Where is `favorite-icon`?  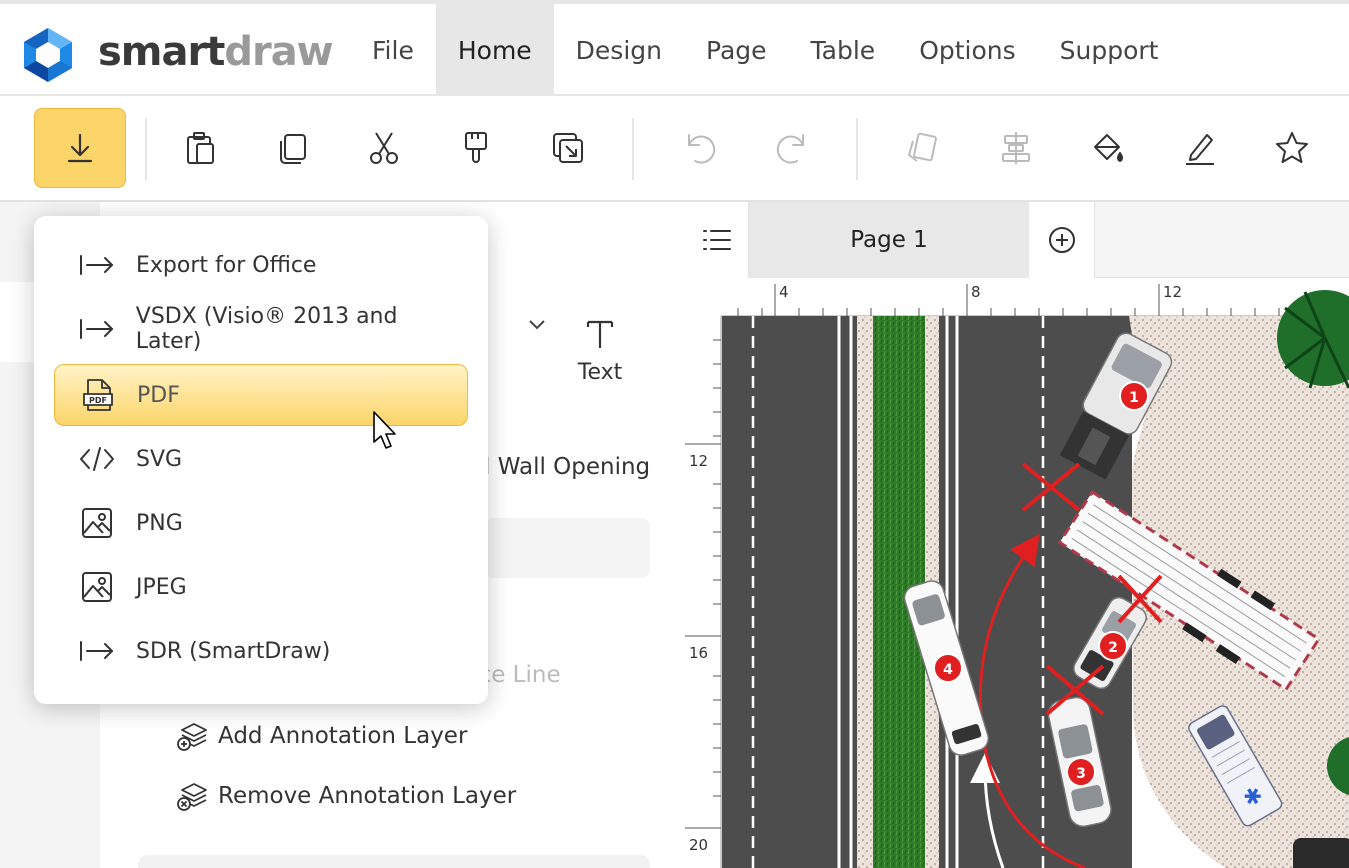
favorite-icon is located at coordinates (1292, 147).